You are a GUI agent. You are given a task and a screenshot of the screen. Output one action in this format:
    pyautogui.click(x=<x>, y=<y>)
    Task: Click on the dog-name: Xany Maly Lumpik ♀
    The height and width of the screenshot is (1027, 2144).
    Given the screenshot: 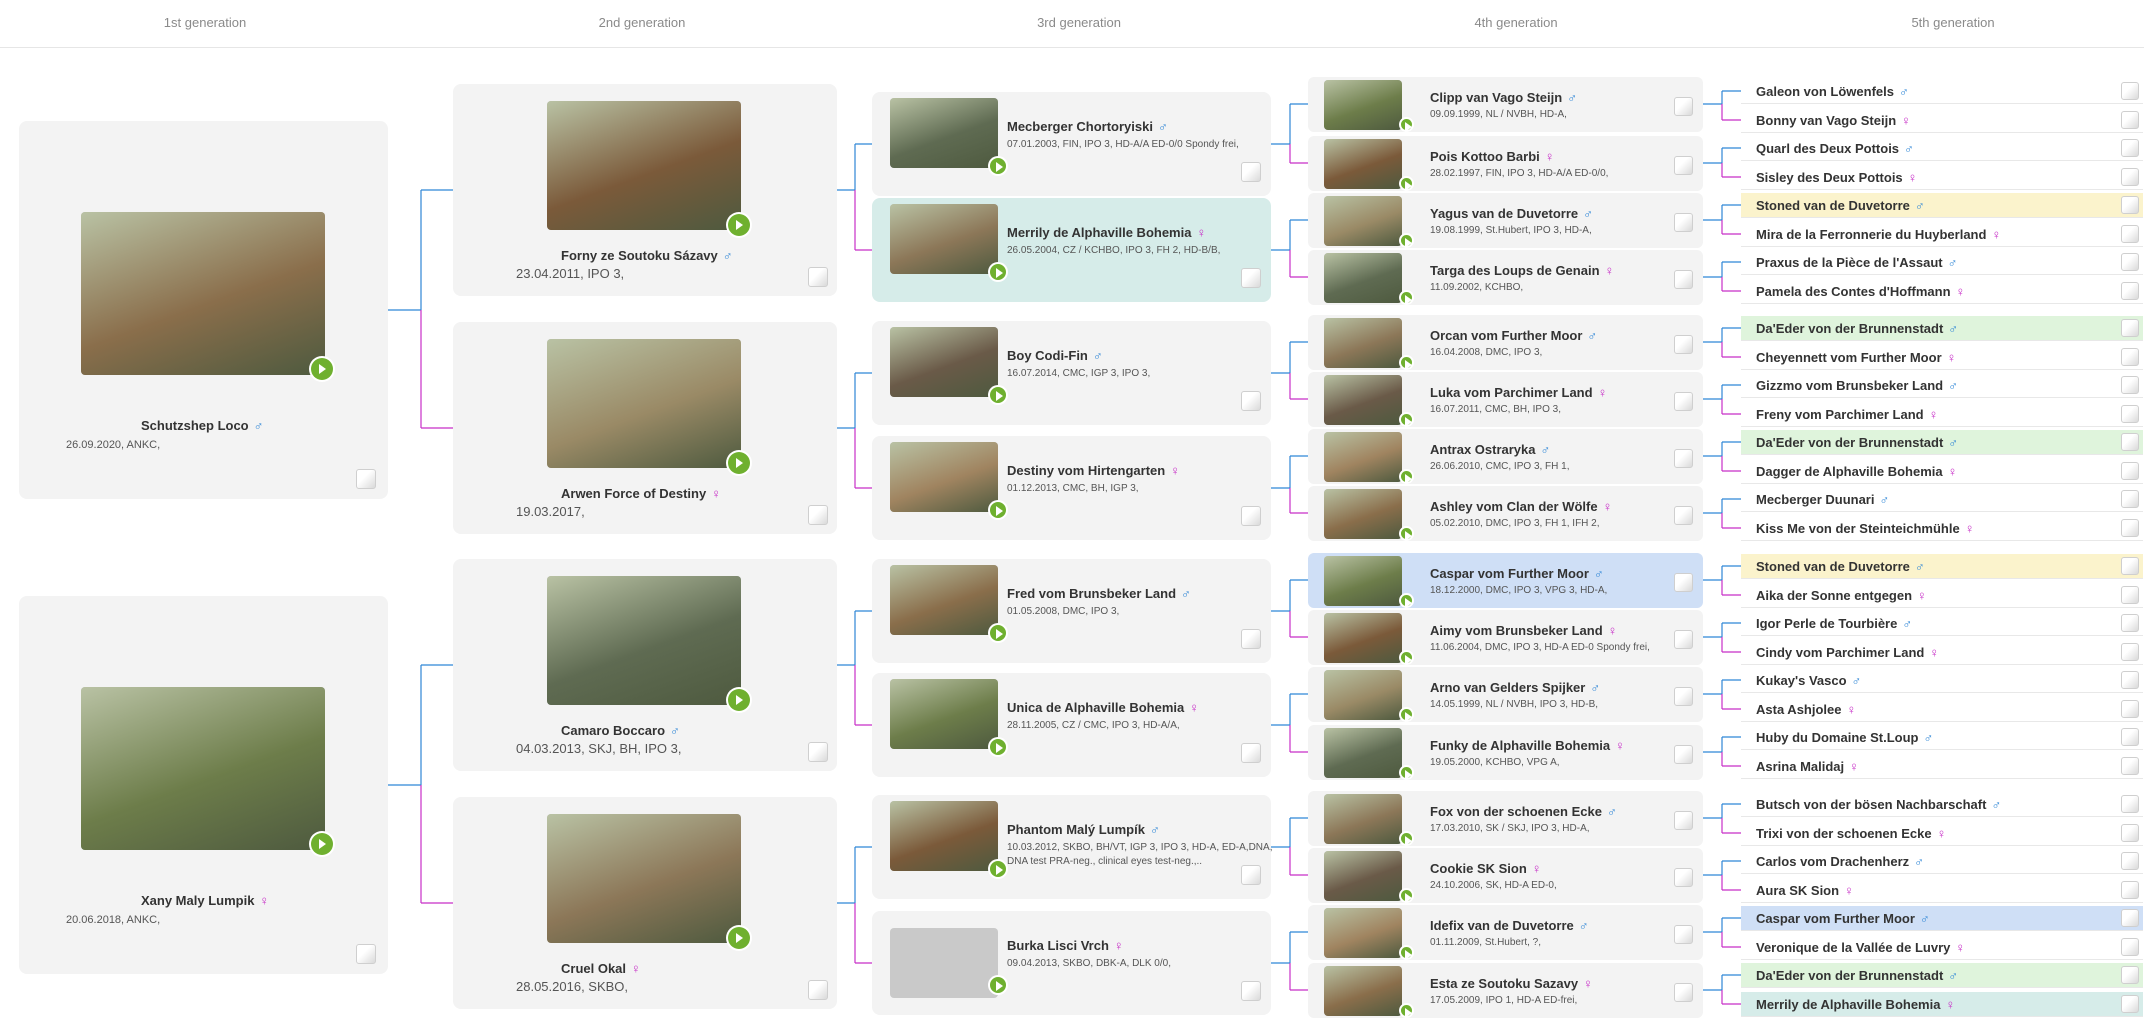 What is the action you would take?
    pyautogui.click(x=205, y=900)
    